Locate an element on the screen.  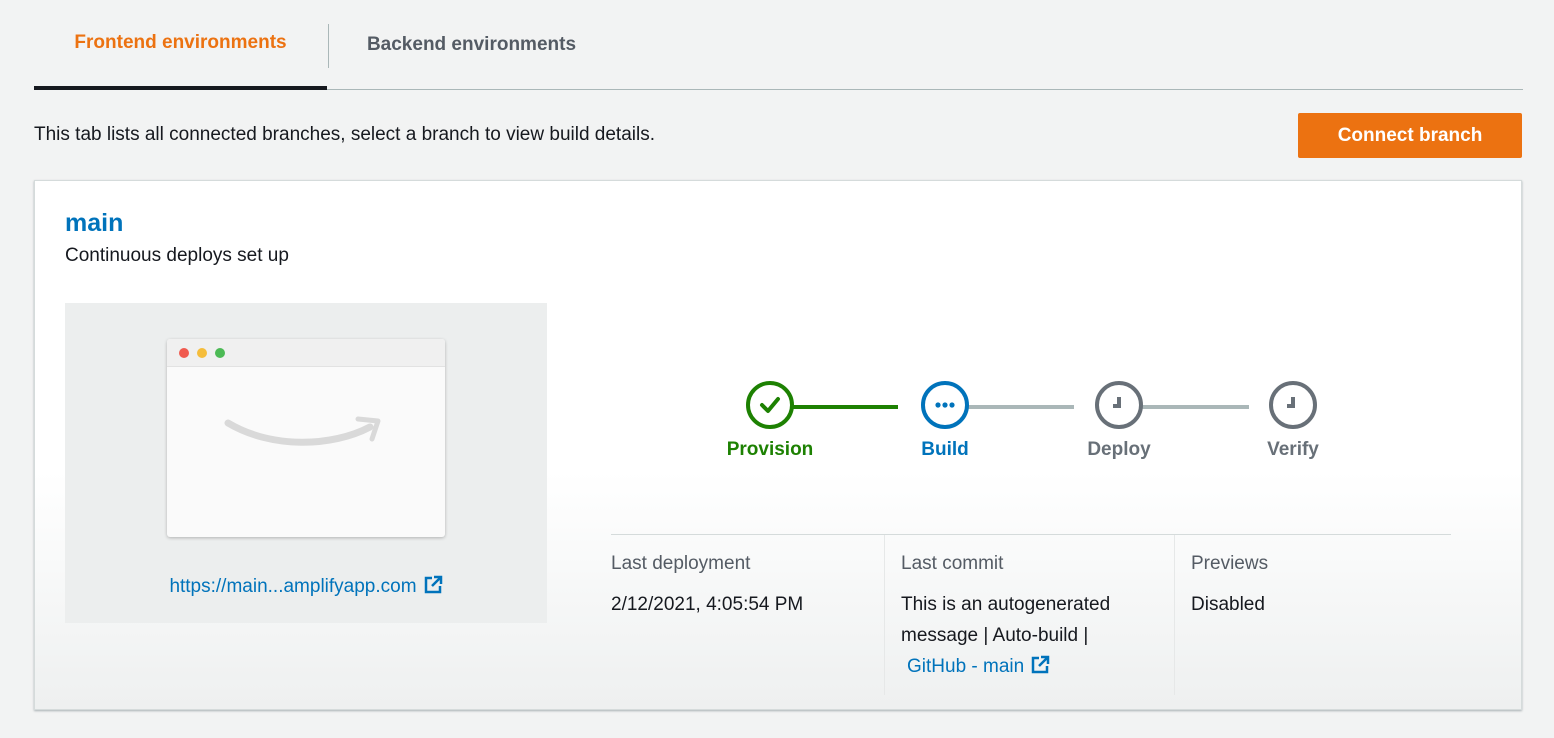
branch-subtitle: Continuous deploys set up is located at coordinates (177, 255).